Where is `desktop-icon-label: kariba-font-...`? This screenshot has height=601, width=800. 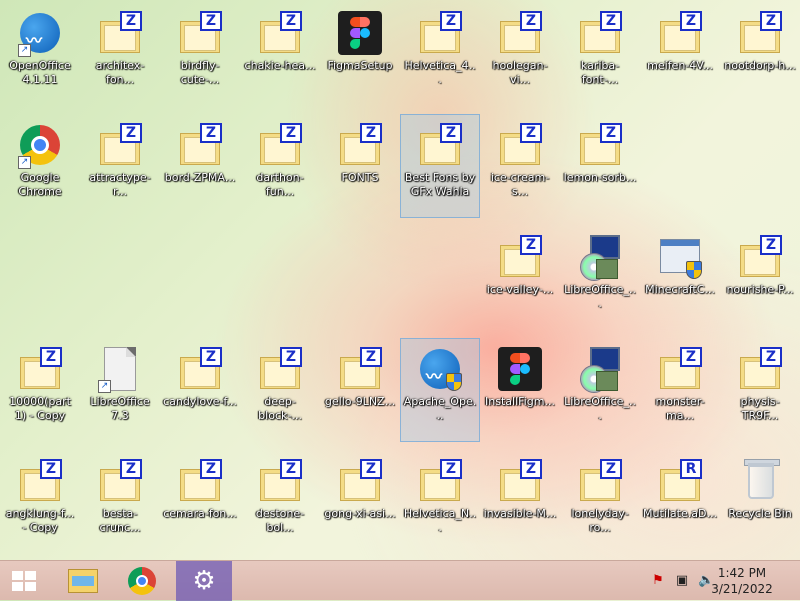 desktop-icon-label: kariba-font-... is located at coordinates (600, 72).